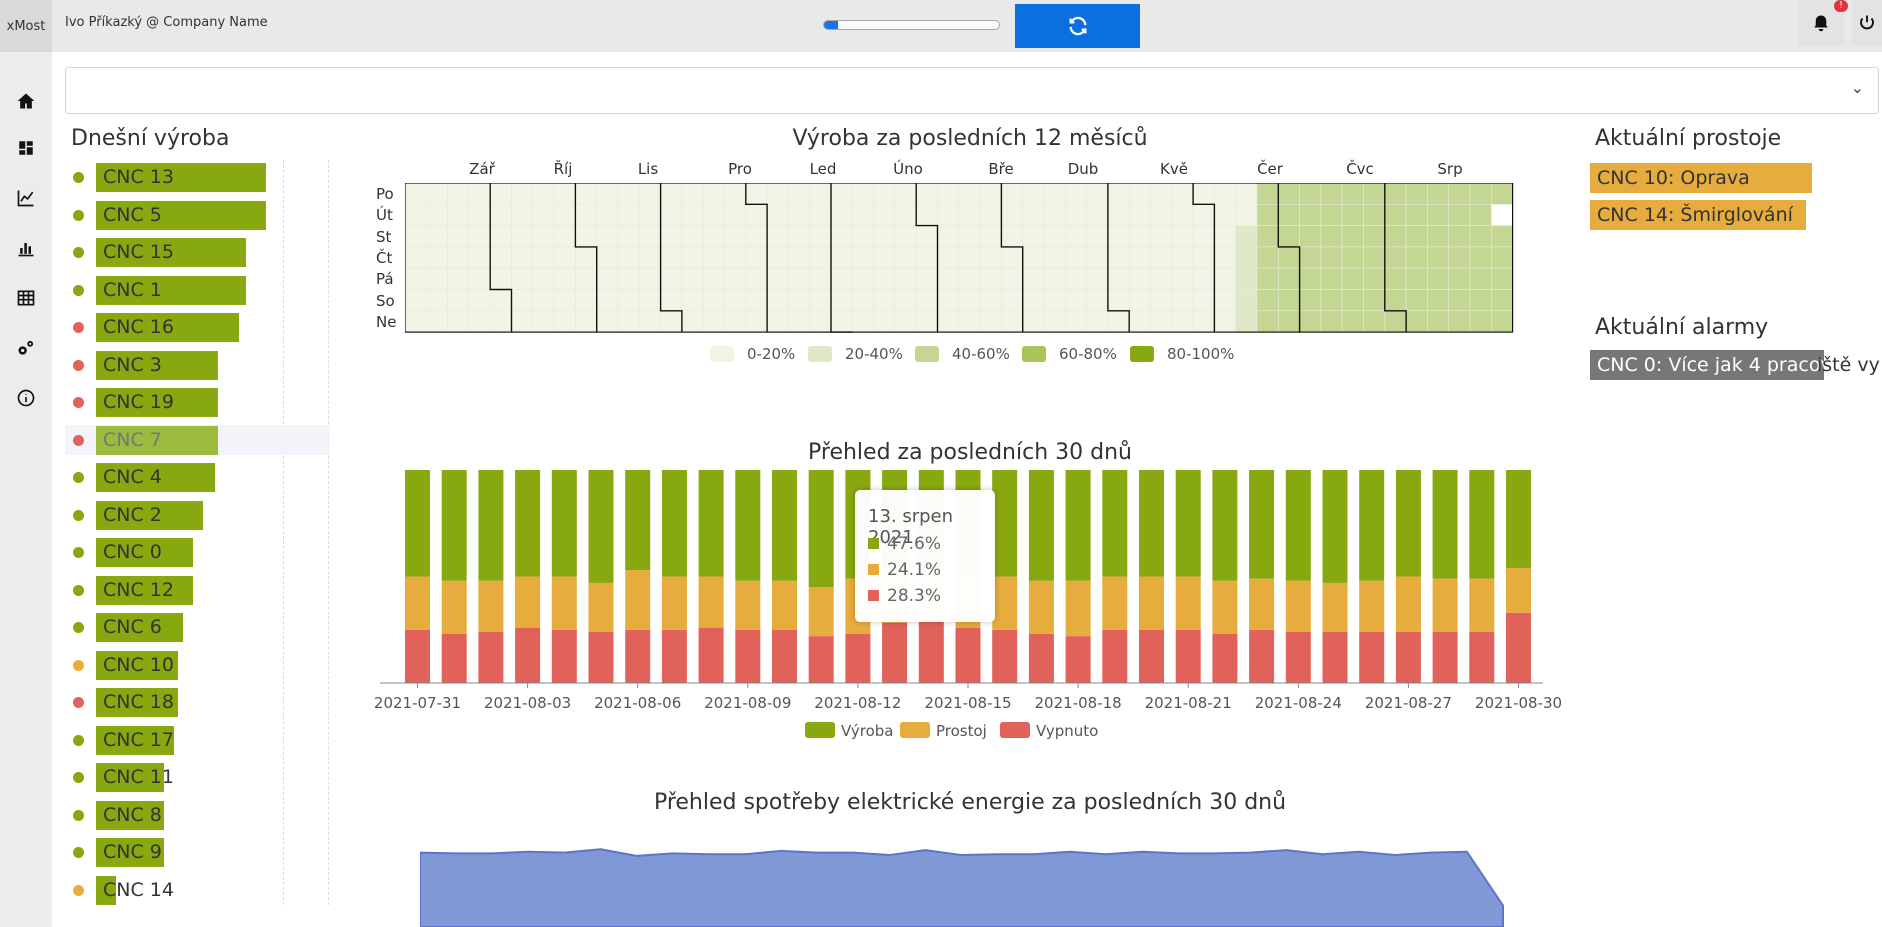 This screenshot has width=1882, height=927. I want to click on today-production-row: CNC 10, so click(197, 665).